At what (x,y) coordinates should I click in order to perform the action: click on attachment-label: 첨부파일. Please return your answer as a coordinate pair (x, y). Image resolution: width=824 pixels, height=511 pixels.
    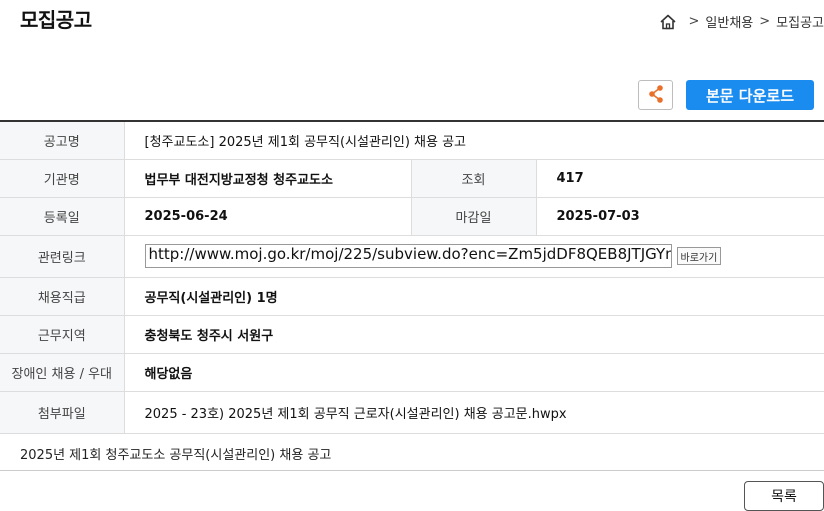
    Looking at the image, I should click on (62, 412).